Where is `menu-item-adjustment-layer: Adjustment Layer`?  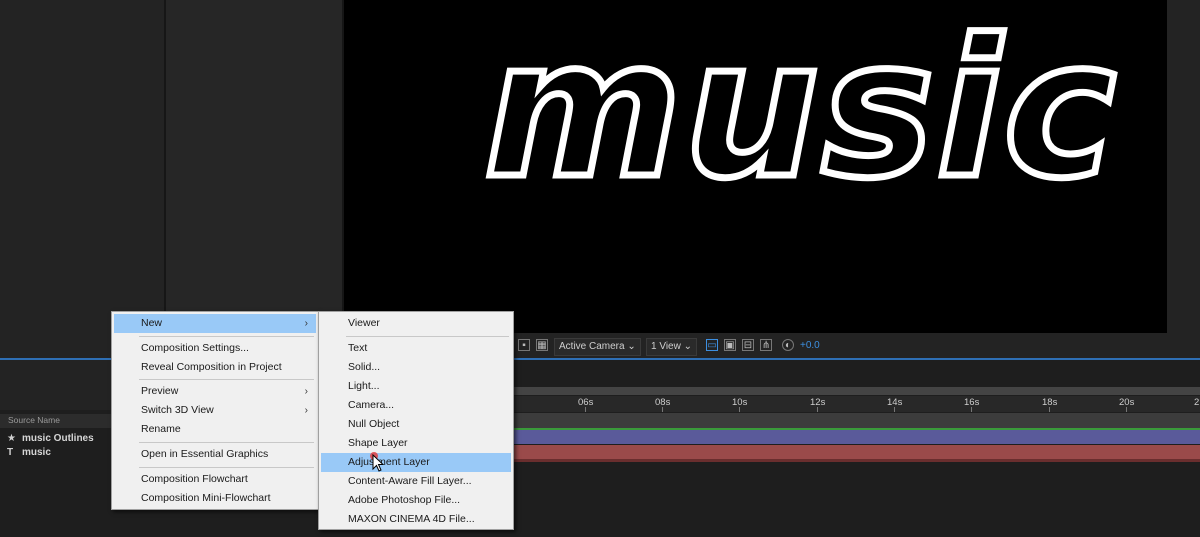
menu-item-adjustment-layer: Adjustment Layer is located at coordinates (416, 462).